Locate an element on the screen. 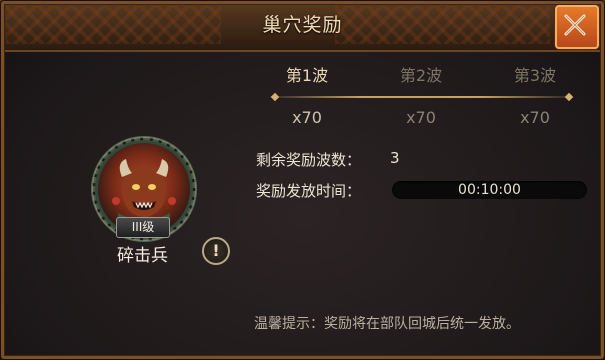  wave-1-reward: x70 is located at coordinates (307, 117).